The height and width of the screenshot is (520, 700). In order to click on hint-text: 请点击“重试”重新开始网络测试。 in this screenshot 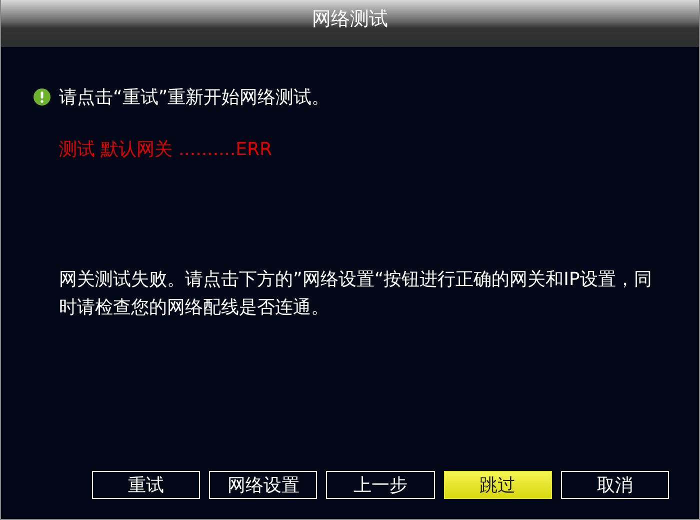, I will do `click(194, 97)`.